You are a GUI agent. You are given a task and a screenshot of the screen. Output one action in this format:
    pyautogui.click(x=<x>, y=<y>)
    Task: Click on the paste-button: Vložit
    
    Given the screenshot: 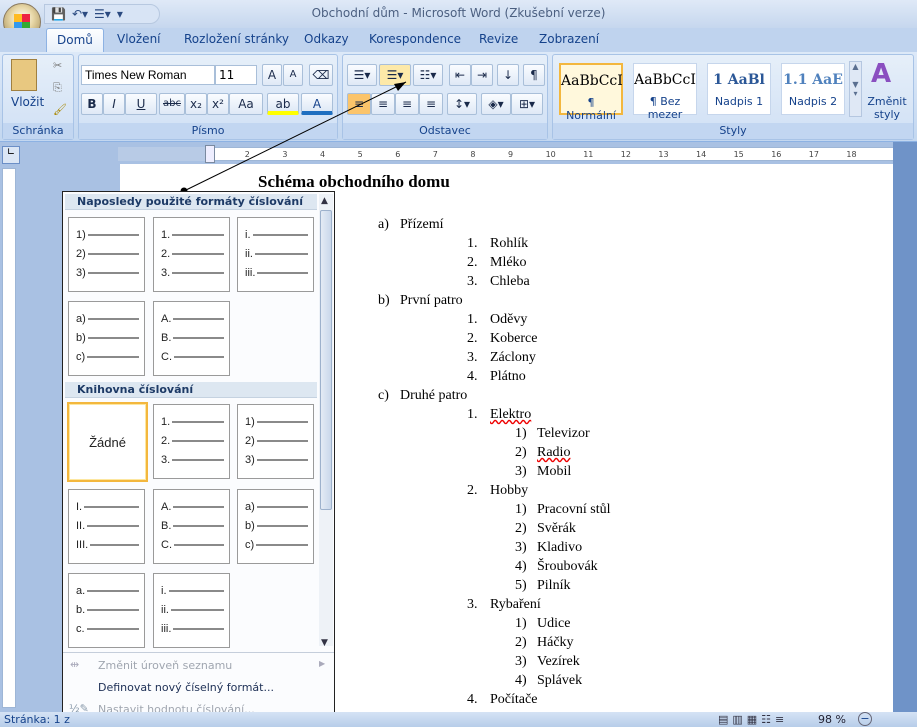 What is the action you would take?
    pyautogui.click(x=27, y=102)
    